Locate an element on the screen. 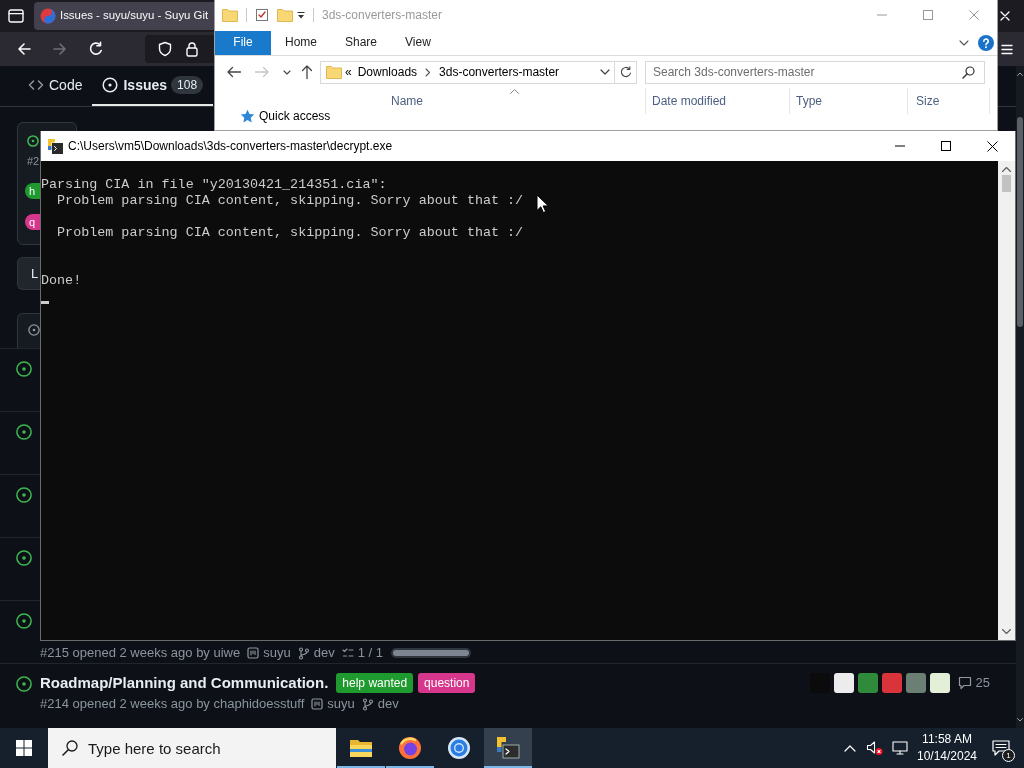 This screenshot has height=768, width=1024. sort-caret-icon is located at coordinates (514, 91).